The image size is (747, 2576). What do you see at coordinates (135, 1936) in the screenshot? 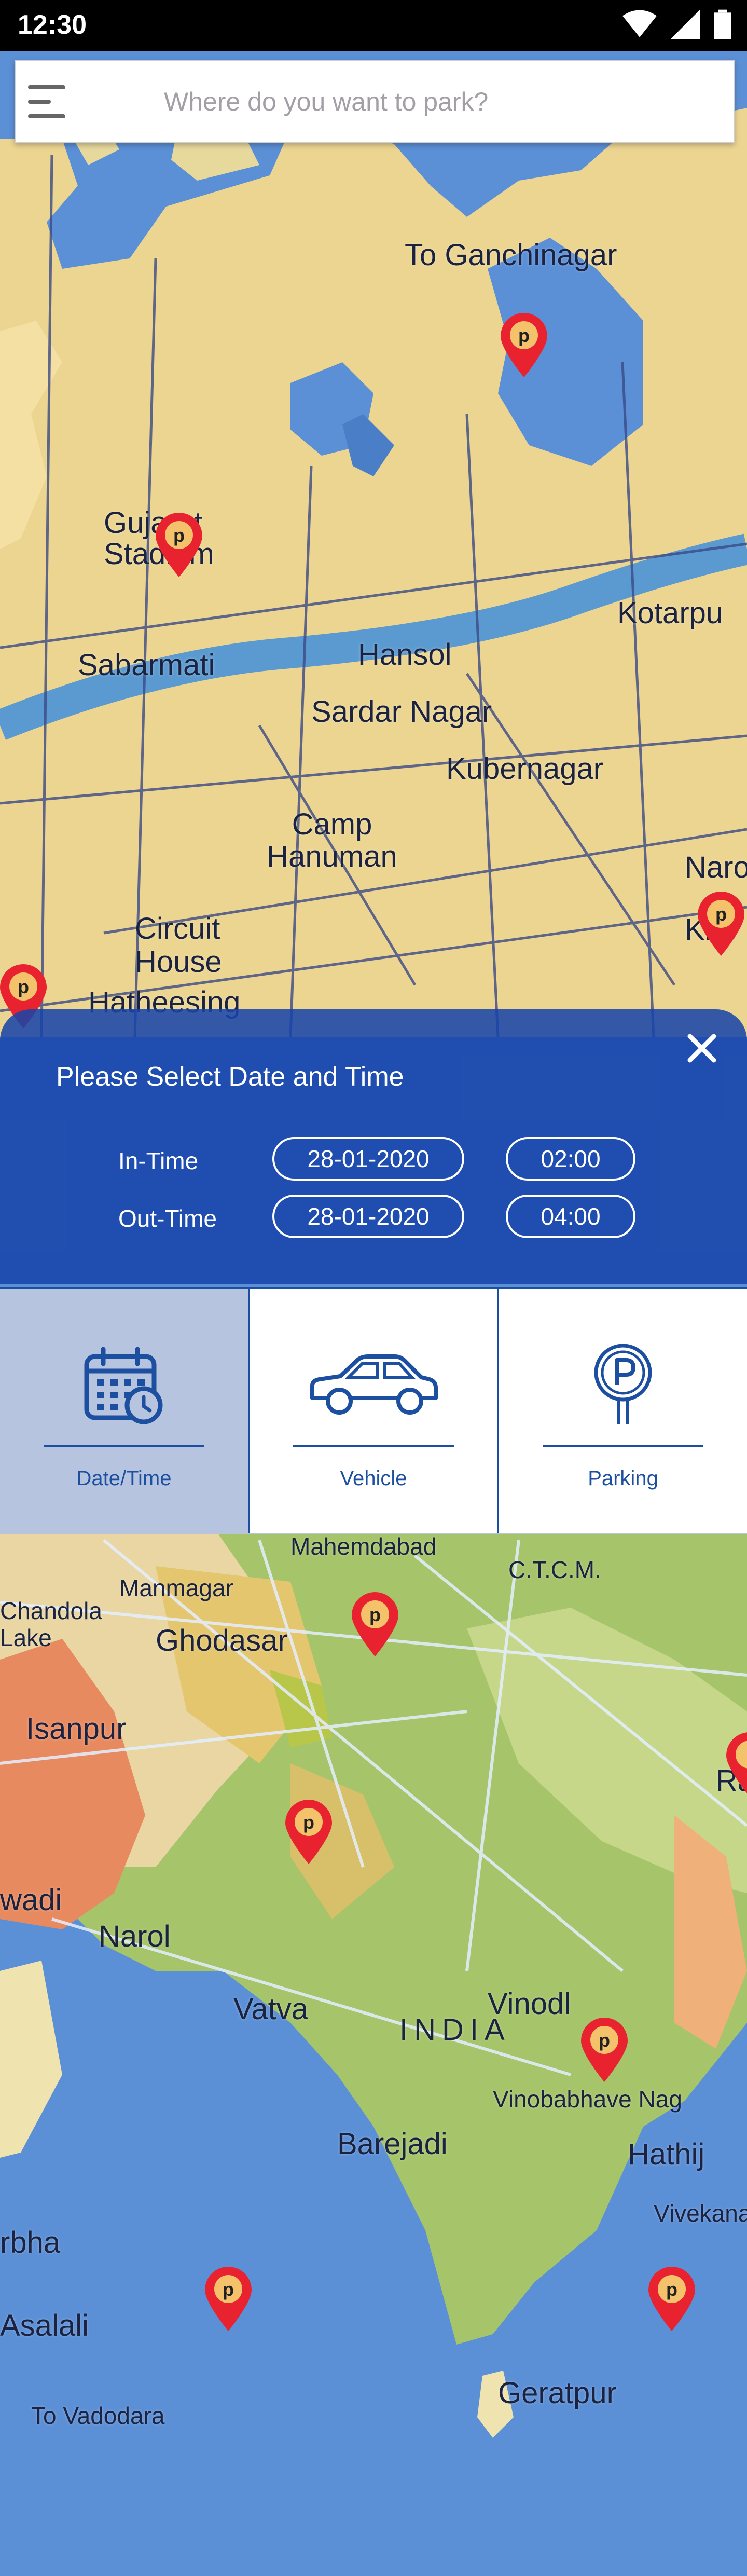
I see `map-label: Narol` at bounding box center [135, 1936].